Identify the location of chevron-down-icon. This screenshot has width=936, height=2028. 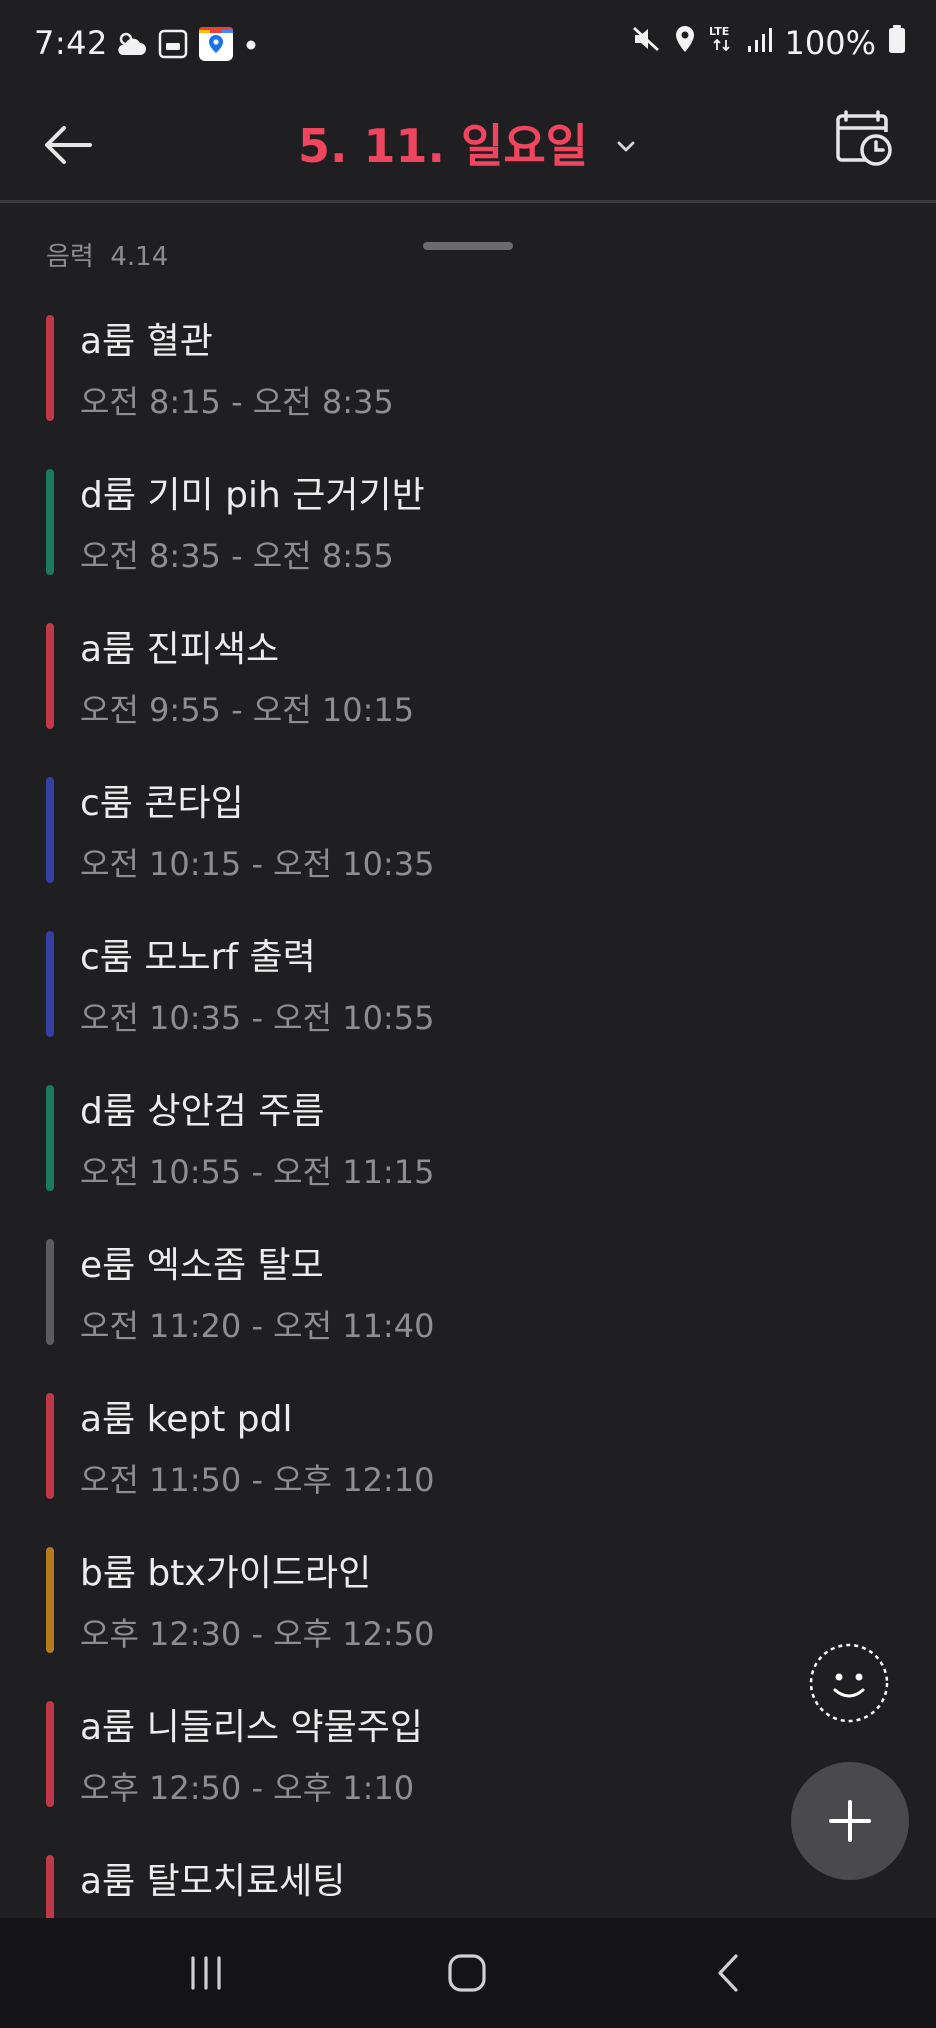
(626, 143).